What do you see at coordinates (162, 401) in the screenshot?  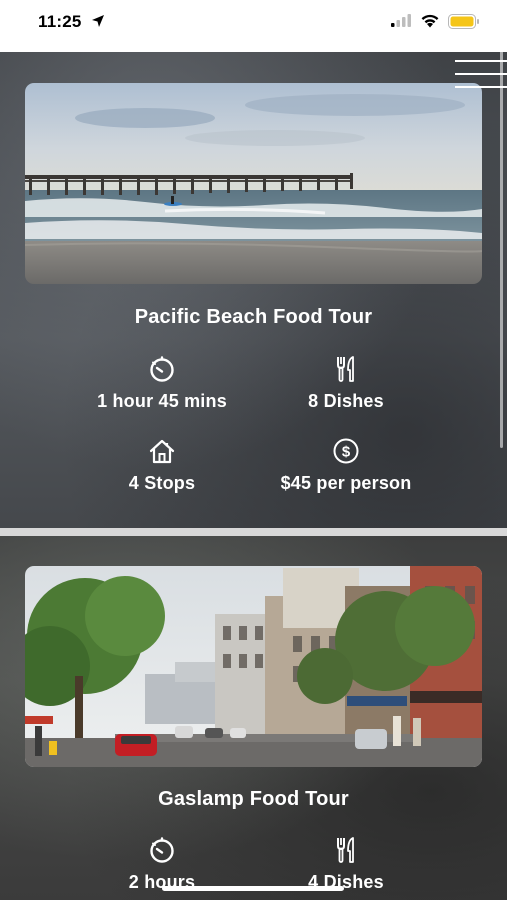 I see `duration-label: 1 hour 45 mins` at bounding box center [162, 401].